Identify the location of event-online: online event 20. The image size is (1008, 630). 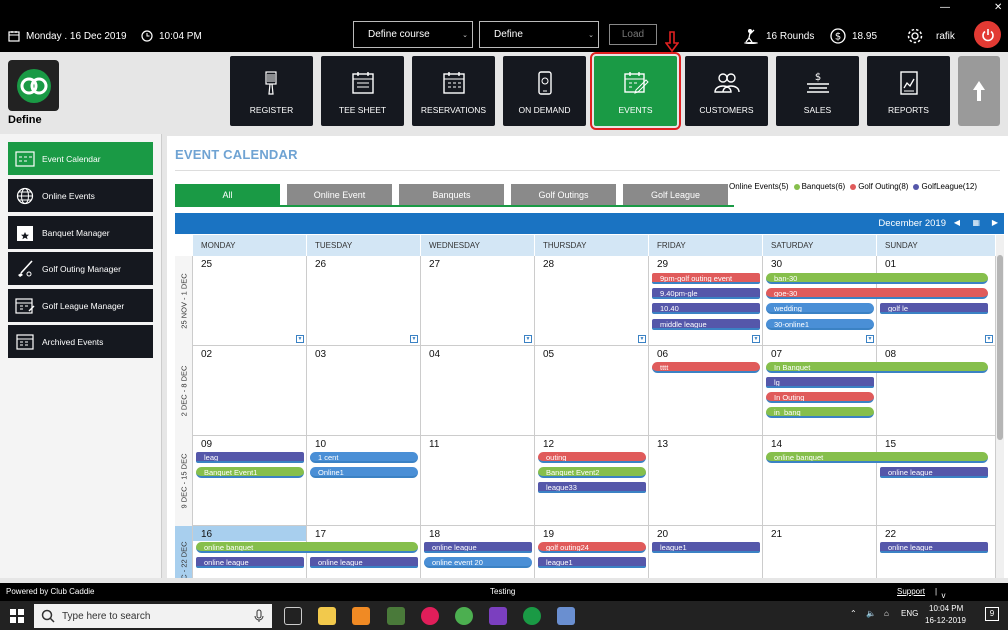
(478, 562).